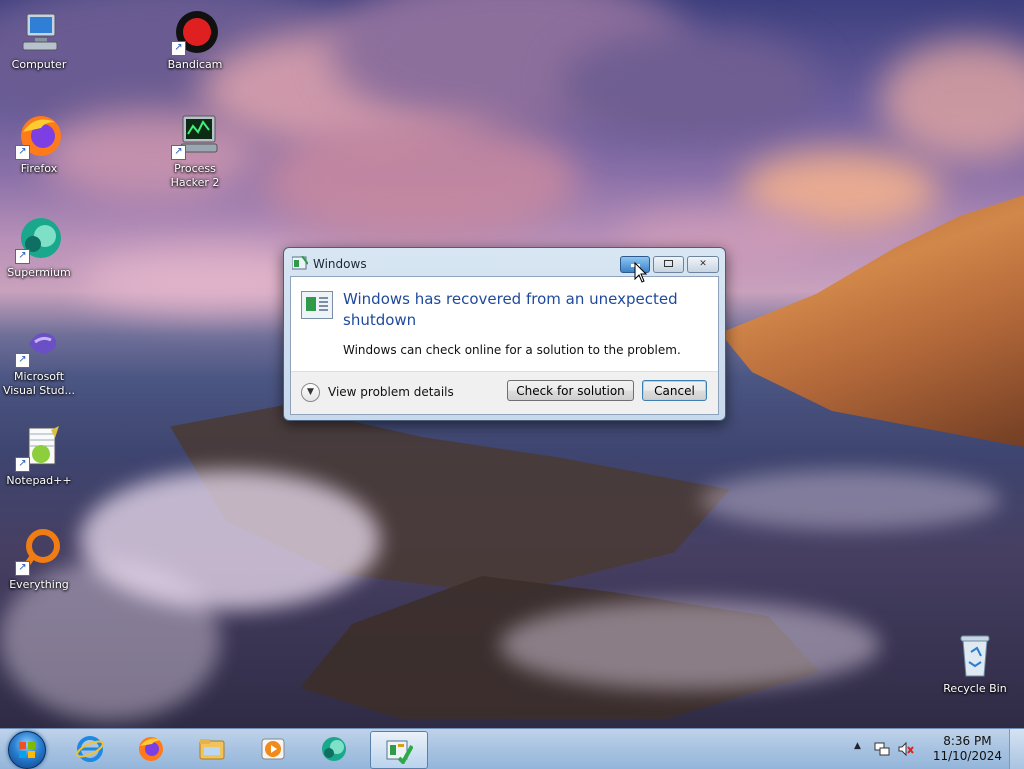  I want to click on firefox-icon: ↗, so click(39, 136).